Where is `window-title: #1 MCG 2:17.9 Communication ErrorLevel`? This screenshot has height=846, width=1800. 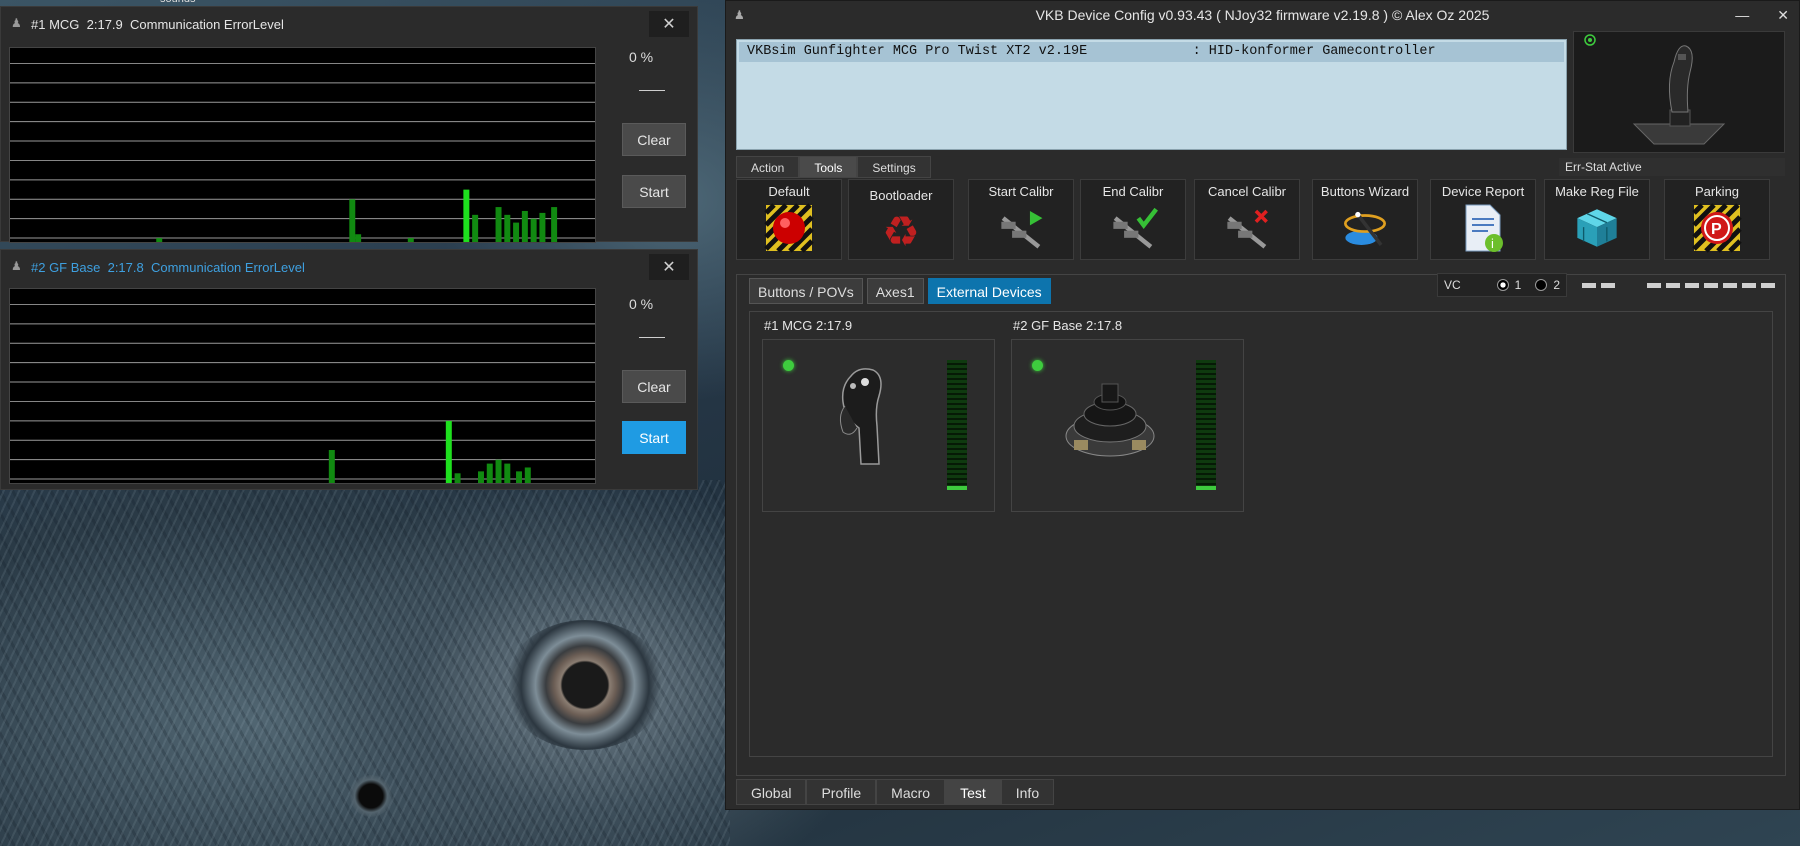 window-title: #1 MCG 2:17.9 Communication ErrorLevel is located at coordinates (157, 24).